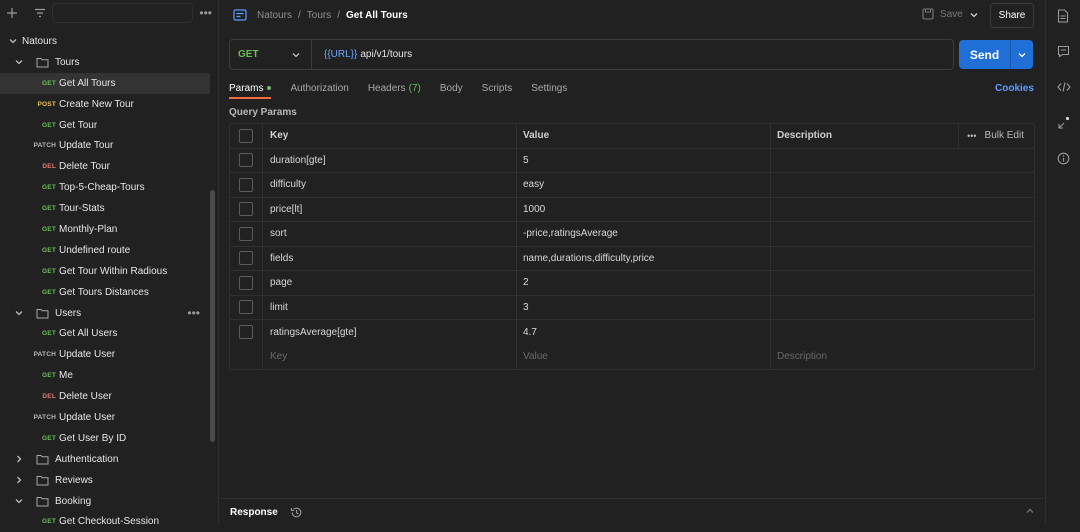  Describe the element at coordinates (319, 88) in the screenshot. I see `tab-authorization: Authorization` at that location.